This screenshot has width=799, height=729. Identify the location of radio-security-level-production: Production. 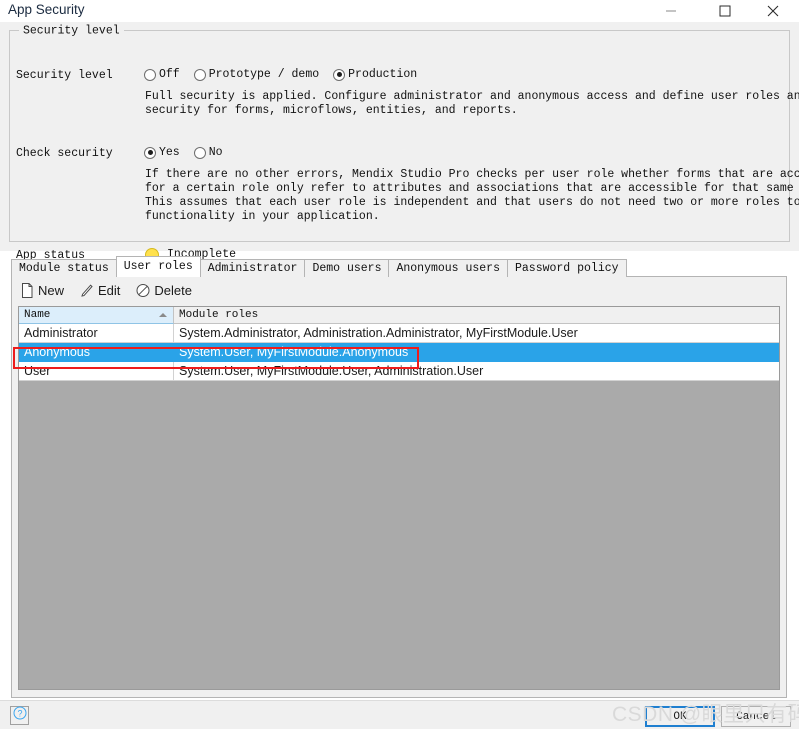
(375, 74).